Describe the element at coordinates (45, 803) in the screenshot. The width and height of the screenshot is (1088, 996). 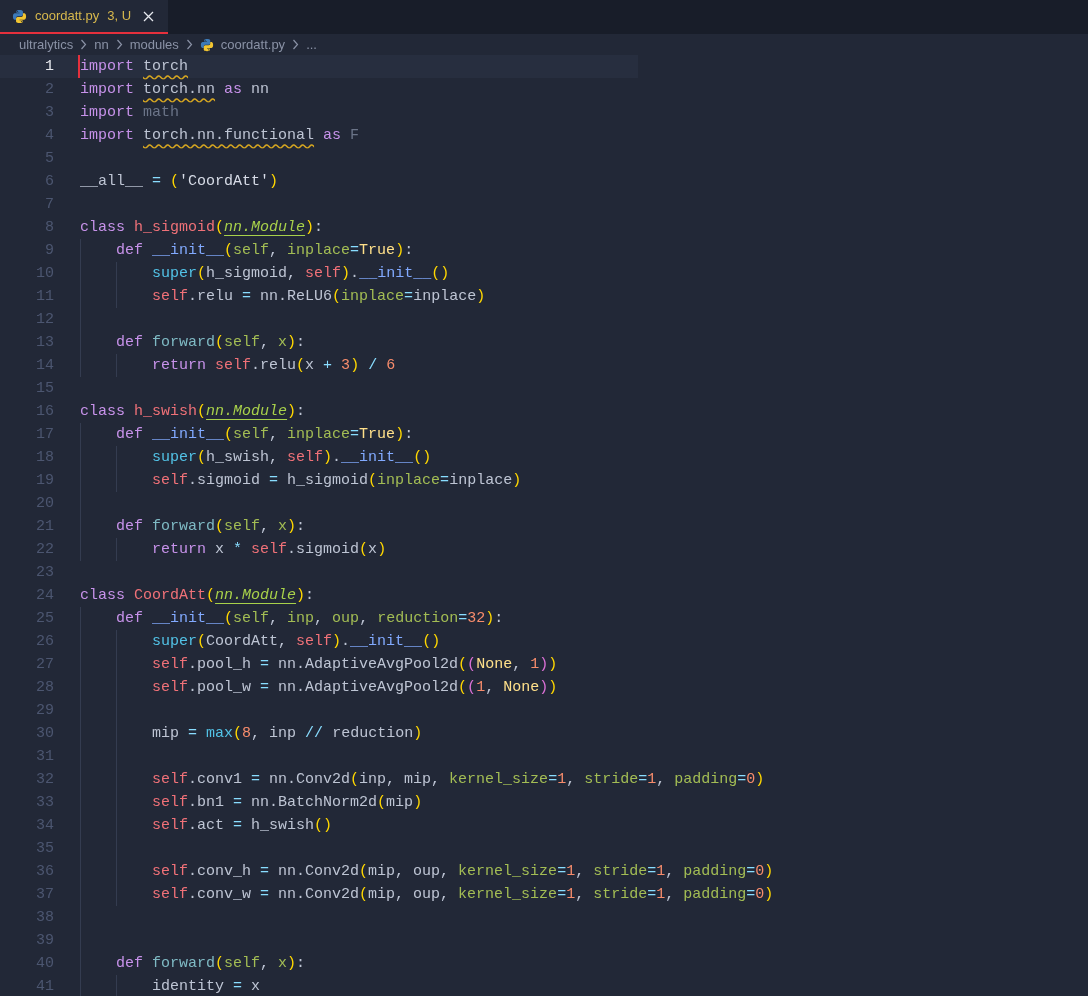
I see `line-number: 33` at that location.